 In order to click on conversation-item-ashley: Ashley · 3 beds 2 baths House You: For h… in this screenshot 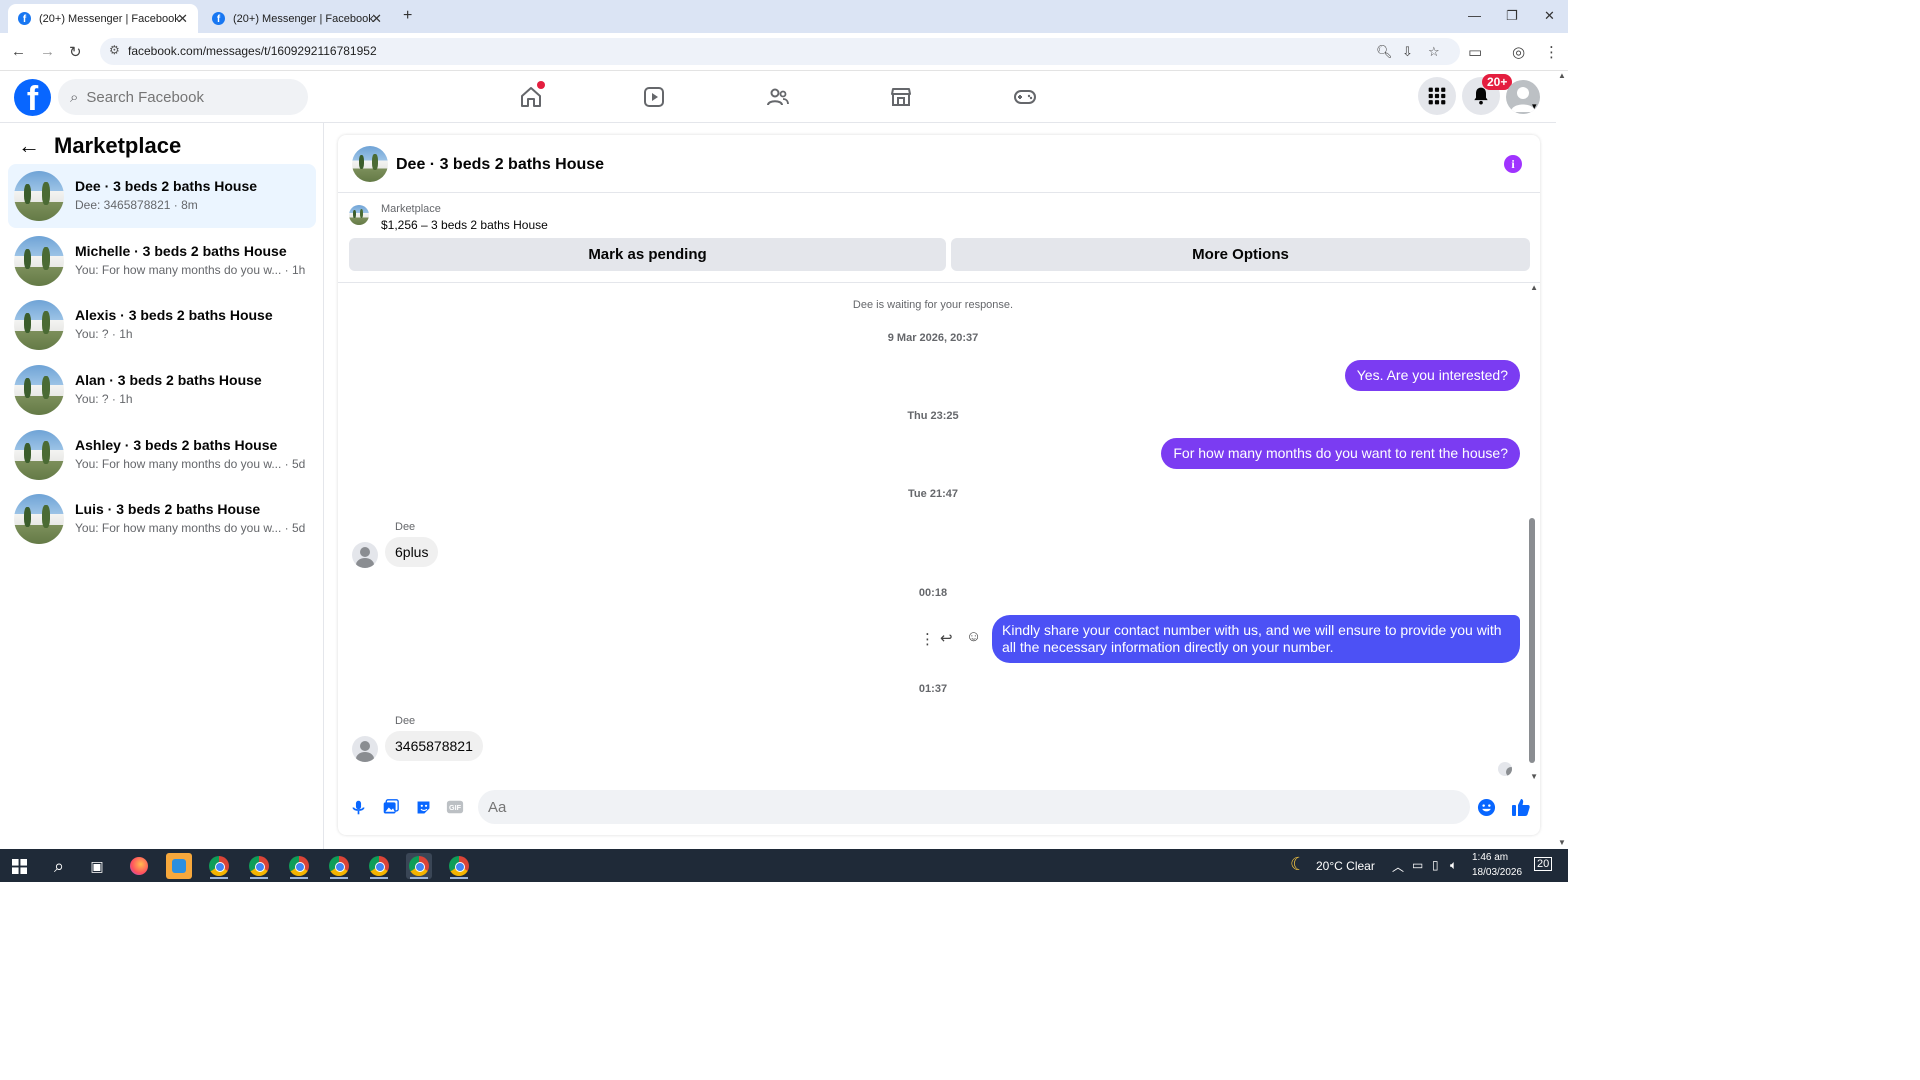, I will do `click(162, 455)`.